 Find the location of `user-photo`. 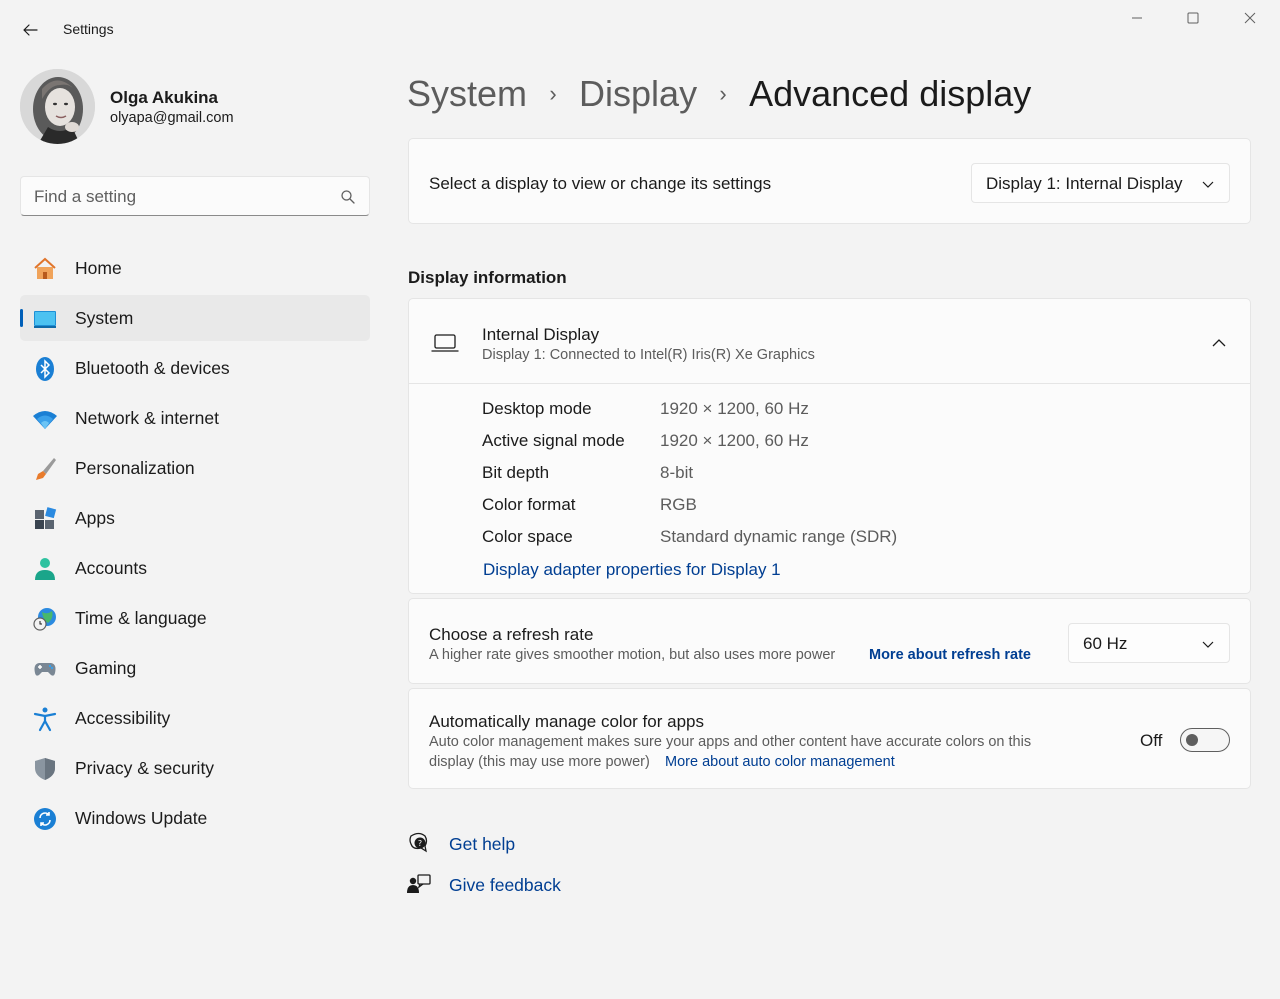

user-photo is located at coordinates (57, 106).